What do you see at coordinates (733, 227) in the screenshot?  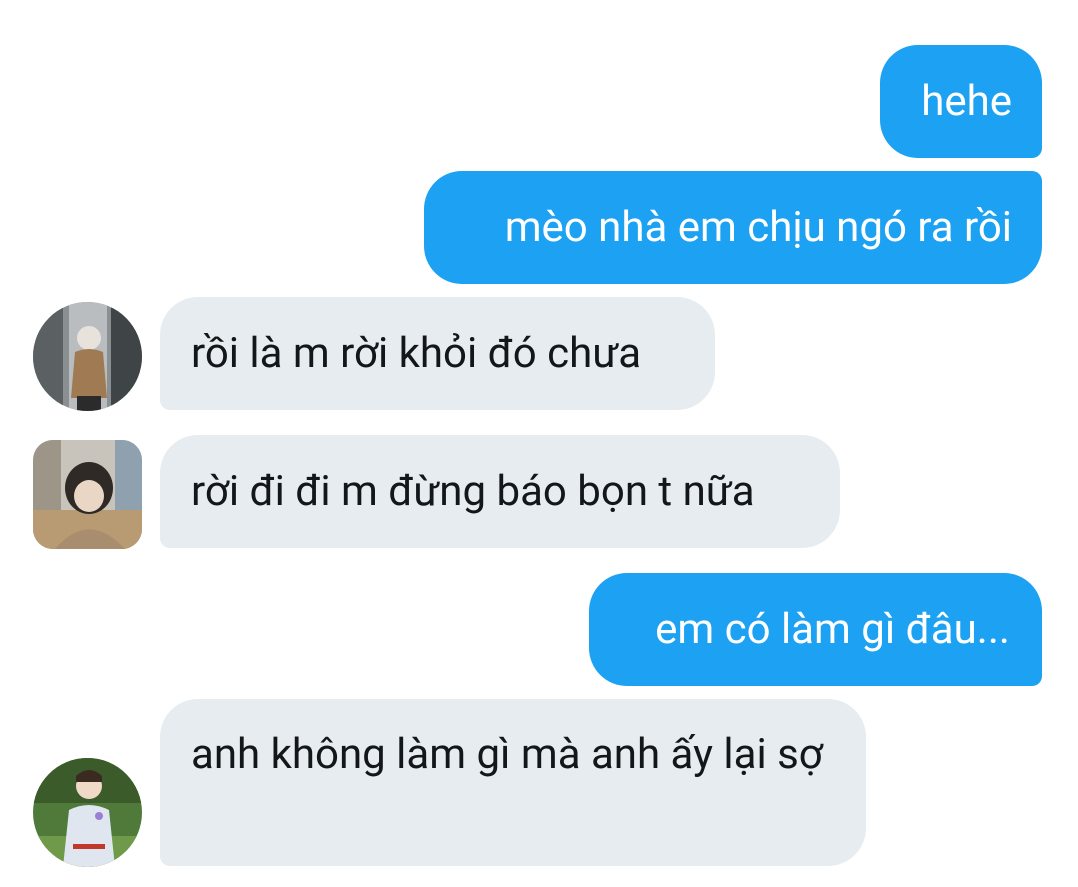 I see `outgoing-message-bubble: mèo nhà em chịu ngó ra rồi` at bounding box center [733, 227].